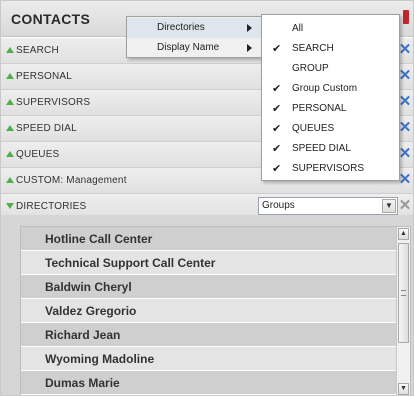 Image resolution: width=414 pixels, height=396 pixels. Describe the element at coordinates (51, 206) in the screenshot. I see `section-label: DIRECTORIES` at that location.